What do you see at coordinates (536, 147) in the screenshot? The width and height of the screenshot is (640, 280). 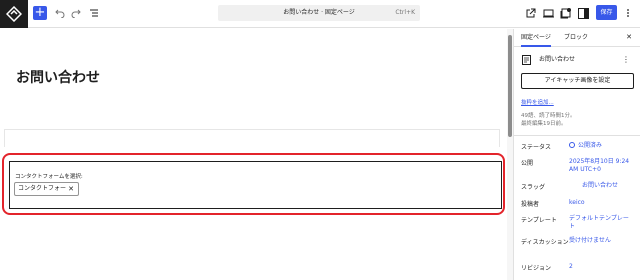 I see `property-label: ステータス` at bounding box center [536, 147].